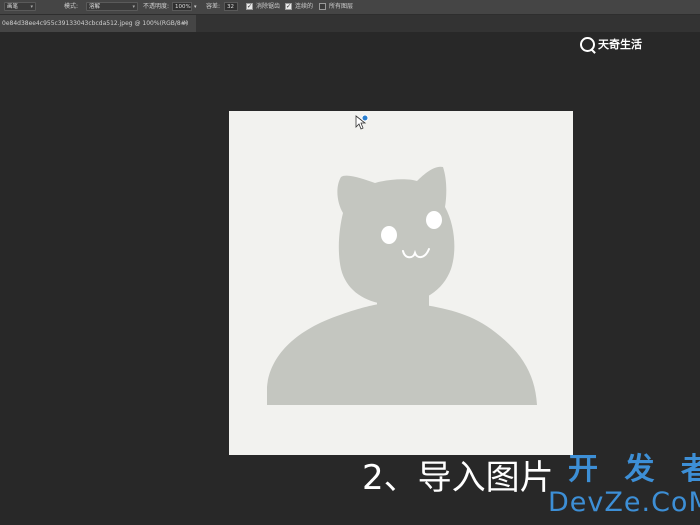 Image resolution: width=700 pixels, height=525 pixels. What do you see at coordinates (249, 6) in the screenshot?
I see `anti-alias-checkbox: ✓` at bounding box center [249, 6].